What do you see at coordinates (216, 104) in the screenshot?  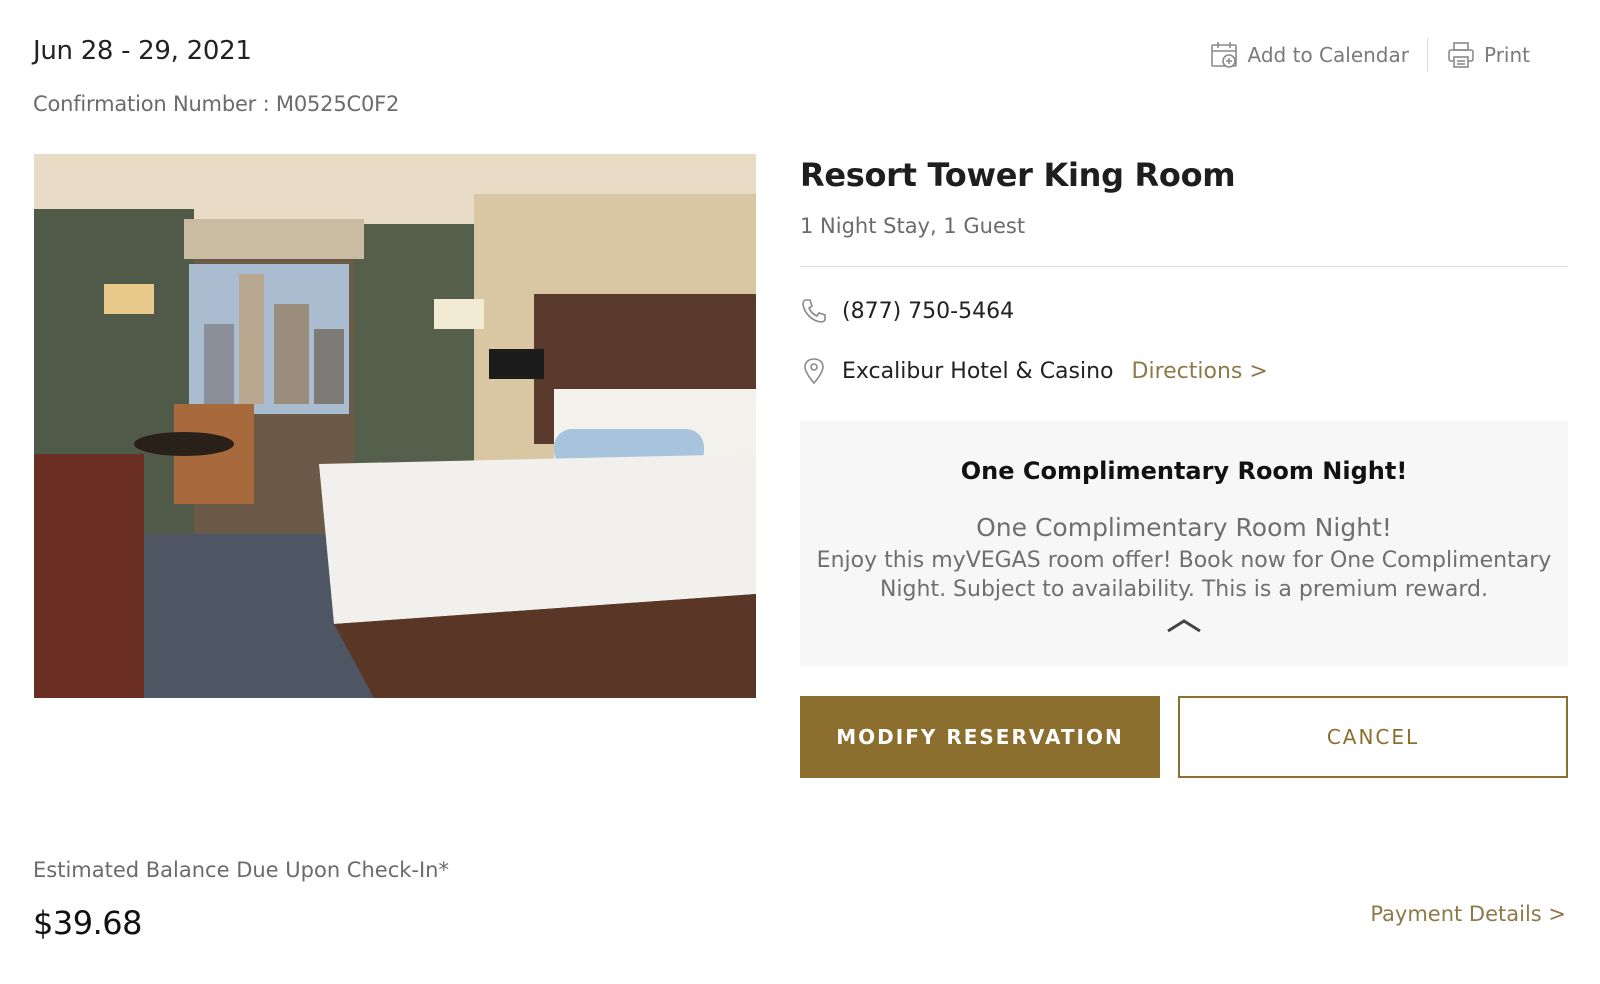 I see `confirmation-number: Confirmation Number : M0525C0F2` at bounding box center [216, 104].